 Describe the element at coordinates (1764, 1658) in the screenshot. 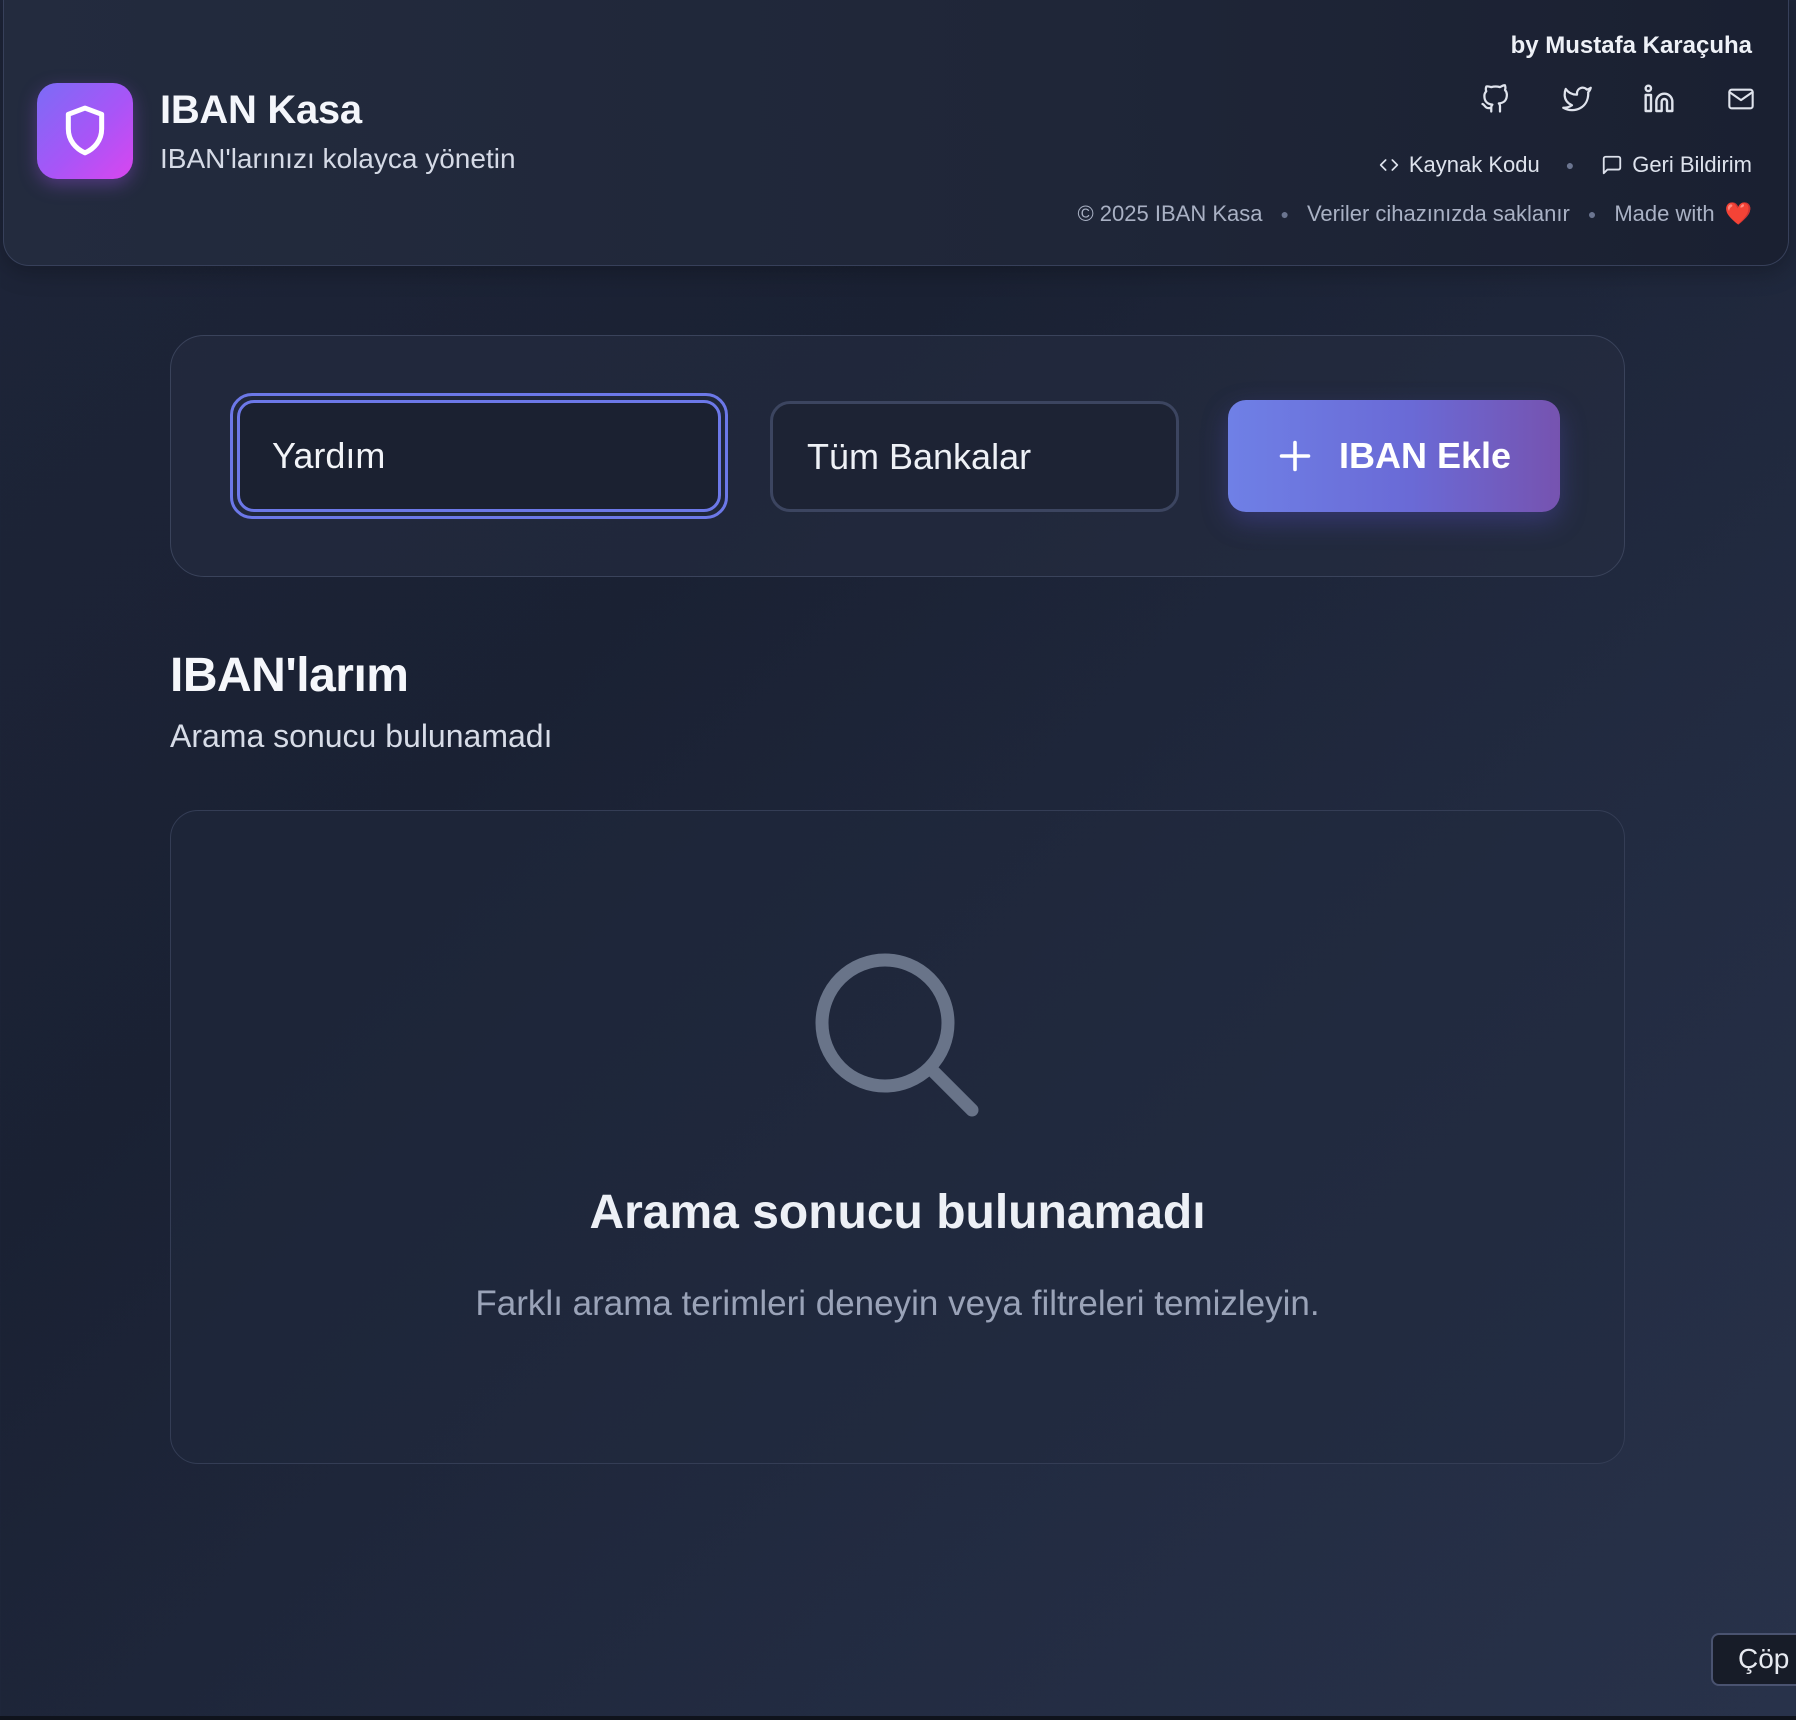

I see `trash-label: Çöp` at that location.